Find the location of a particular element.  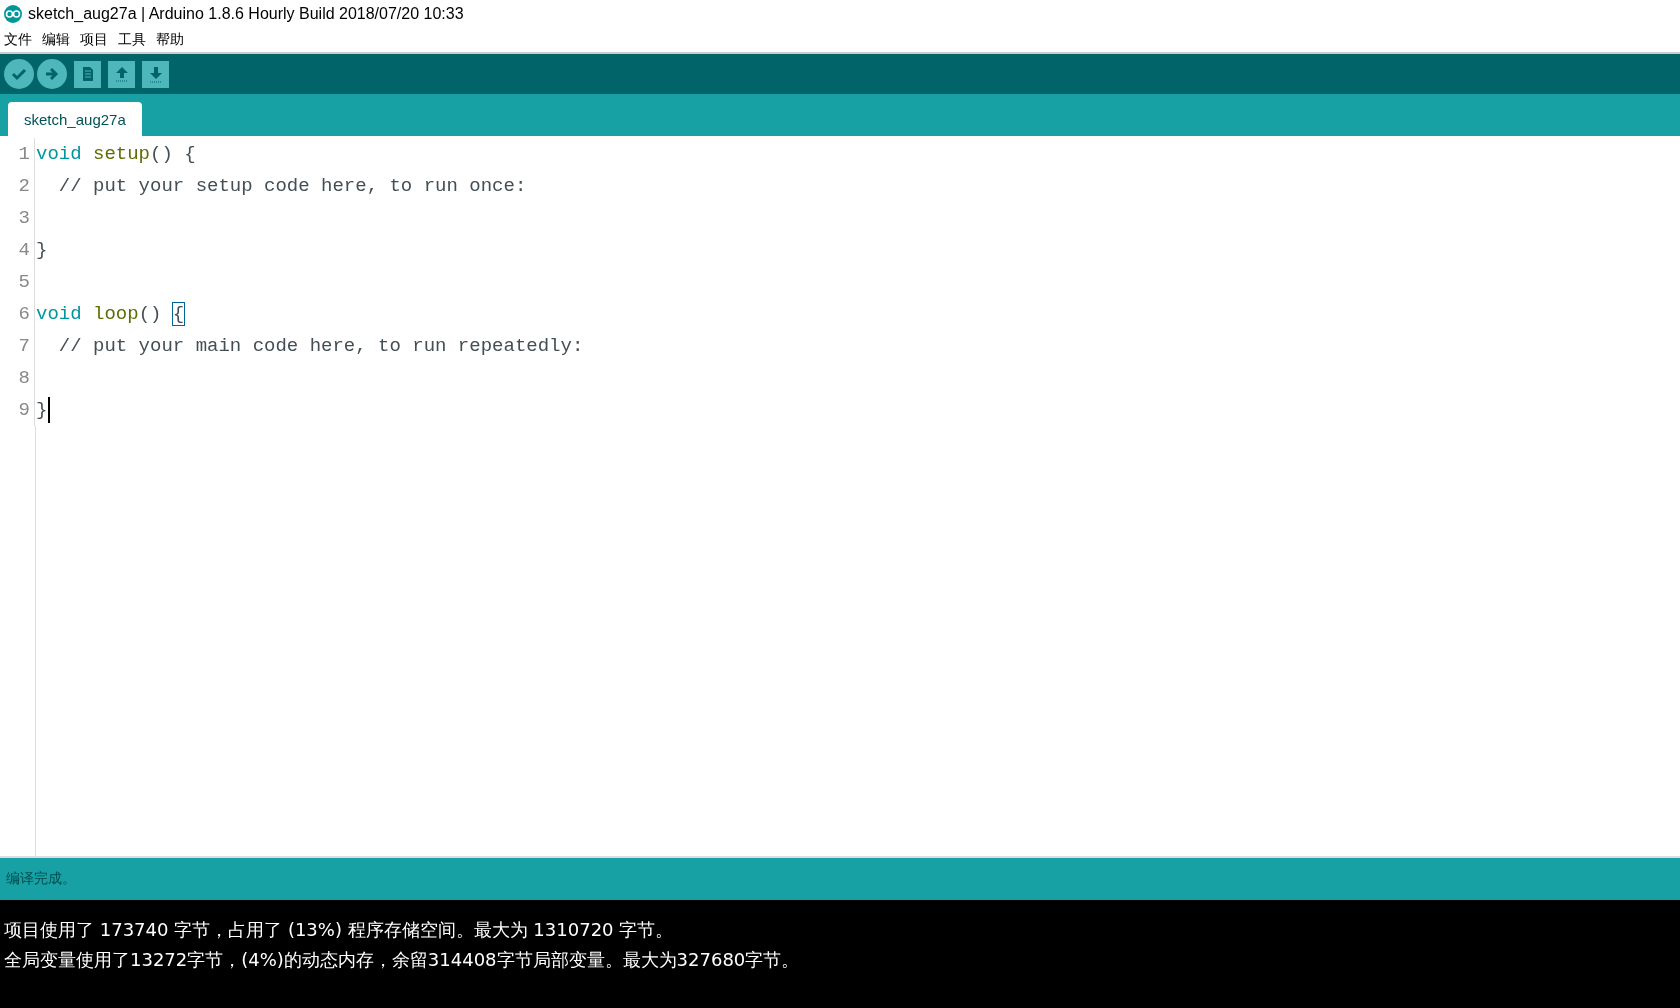

line-number: 2 is located at coordinates (17, 186).